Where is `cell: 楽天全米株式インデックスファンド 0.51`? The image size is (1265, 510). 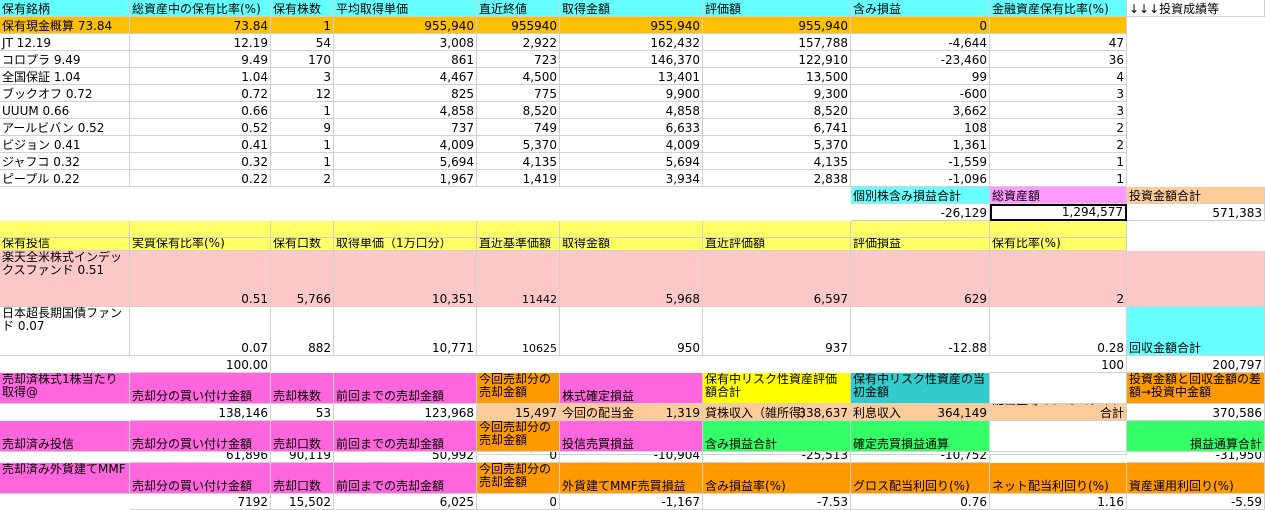 cell: 楽天全米株式インデックスファンド 0.51 is located at coordinates (65, 279).